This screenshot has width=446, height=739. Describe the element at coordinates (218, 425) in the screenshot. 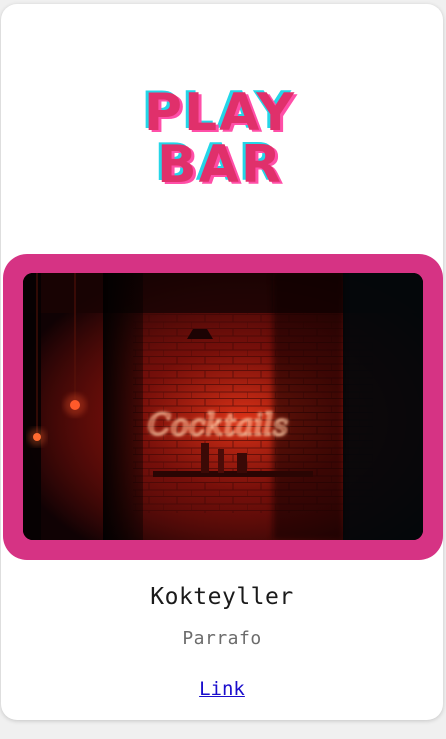

I see `neon-sign-text: Cocktails` at that location.